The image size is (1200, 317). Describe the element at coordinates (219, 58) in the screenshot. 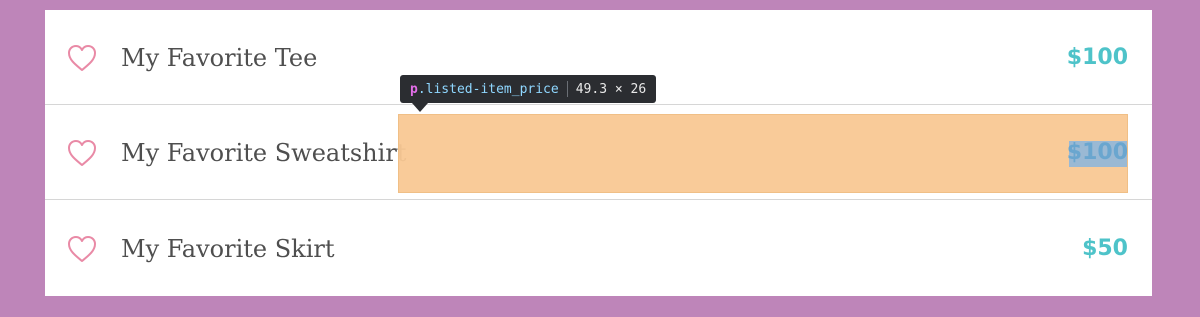

I see `item-name: My Favorite Tee` at that location.